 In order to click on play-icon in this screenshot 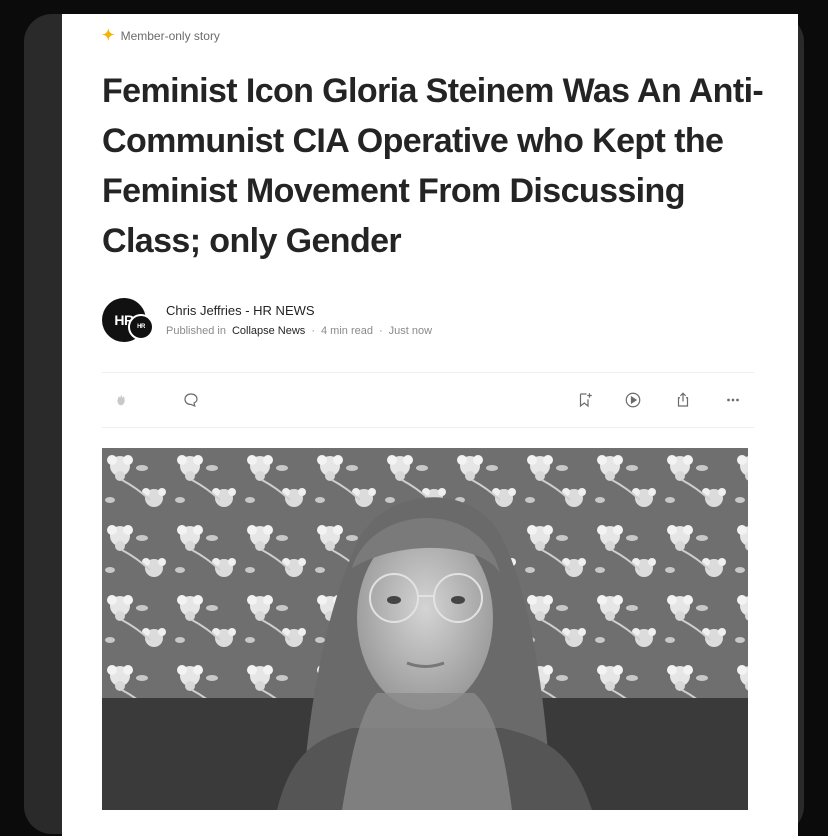, I will do `click(633, 400)`.